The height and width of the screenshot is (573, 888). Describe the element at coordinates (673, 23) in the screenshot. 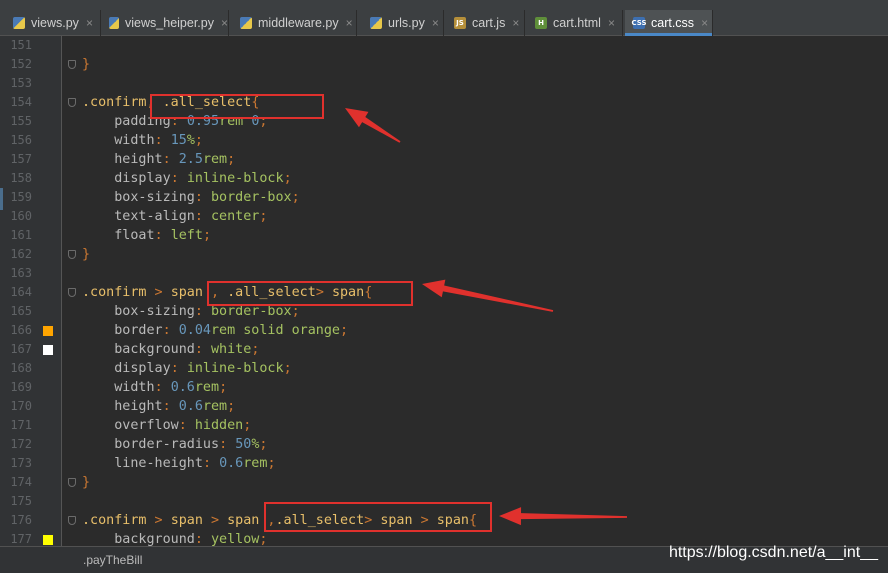

I see `tab-label: cart.css` at that location.